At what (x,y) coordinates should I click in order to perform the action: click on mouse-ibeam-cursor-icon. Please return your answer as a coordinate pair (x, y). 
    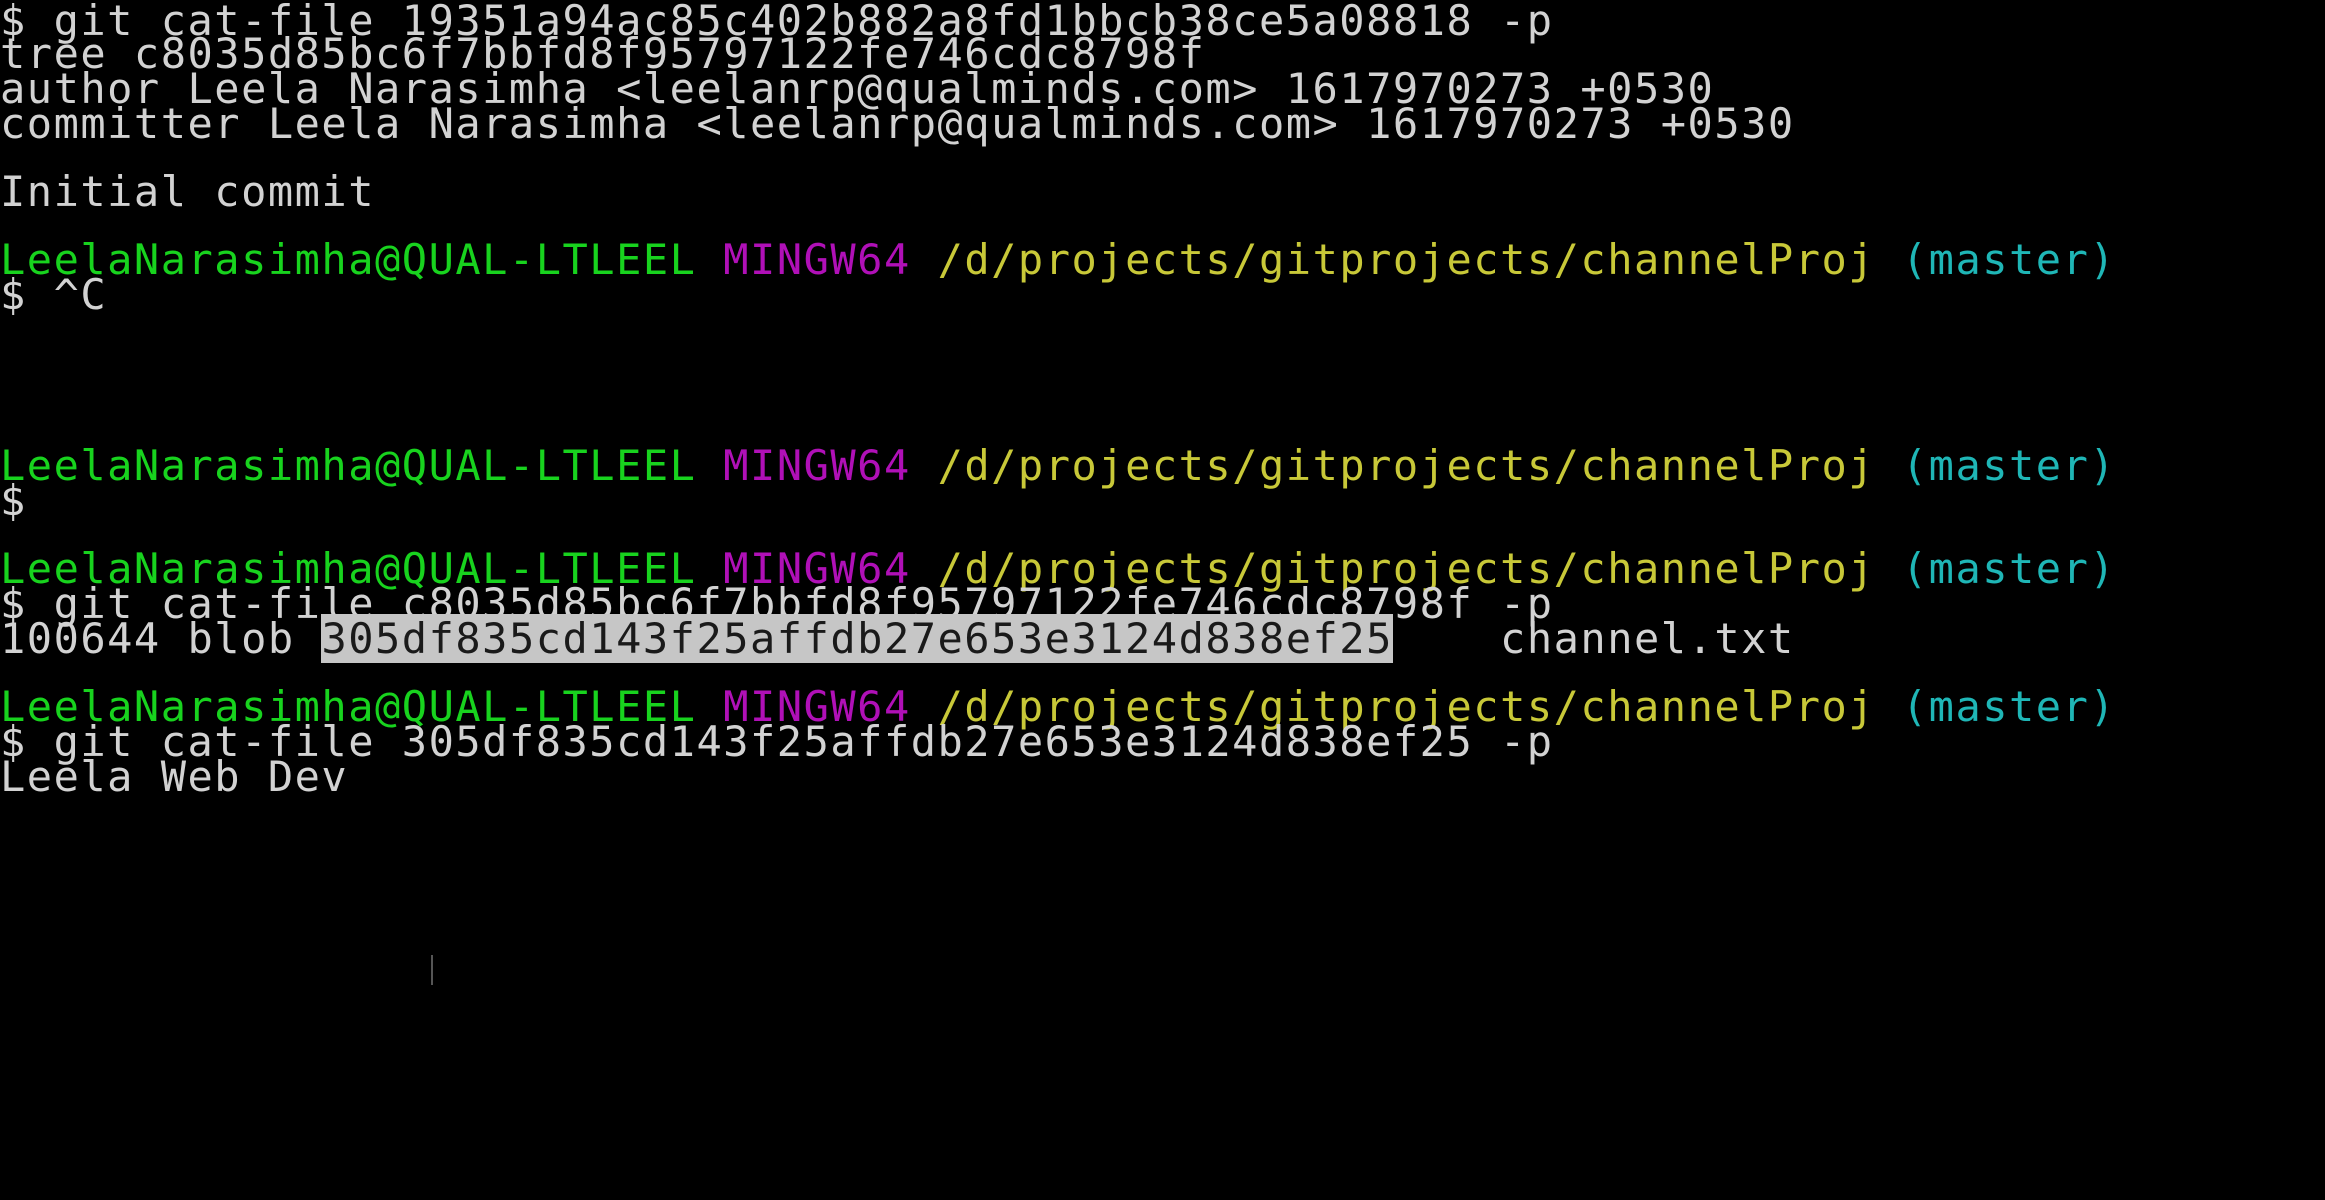
    Looking at the image, I should click on (432, 970).